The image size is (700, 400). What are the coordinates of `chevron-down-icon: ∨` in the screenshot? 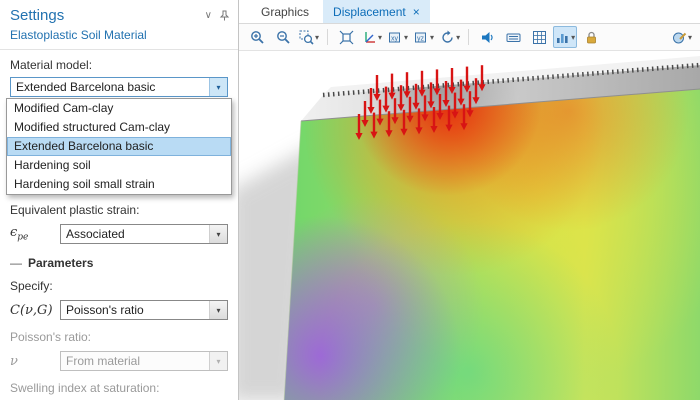 It's located at (208, 15).